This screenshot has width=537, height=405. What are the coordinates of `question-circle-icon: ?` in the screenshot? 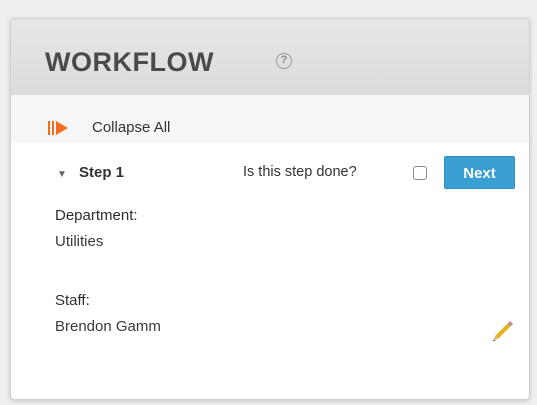 It's located at (284, 61).